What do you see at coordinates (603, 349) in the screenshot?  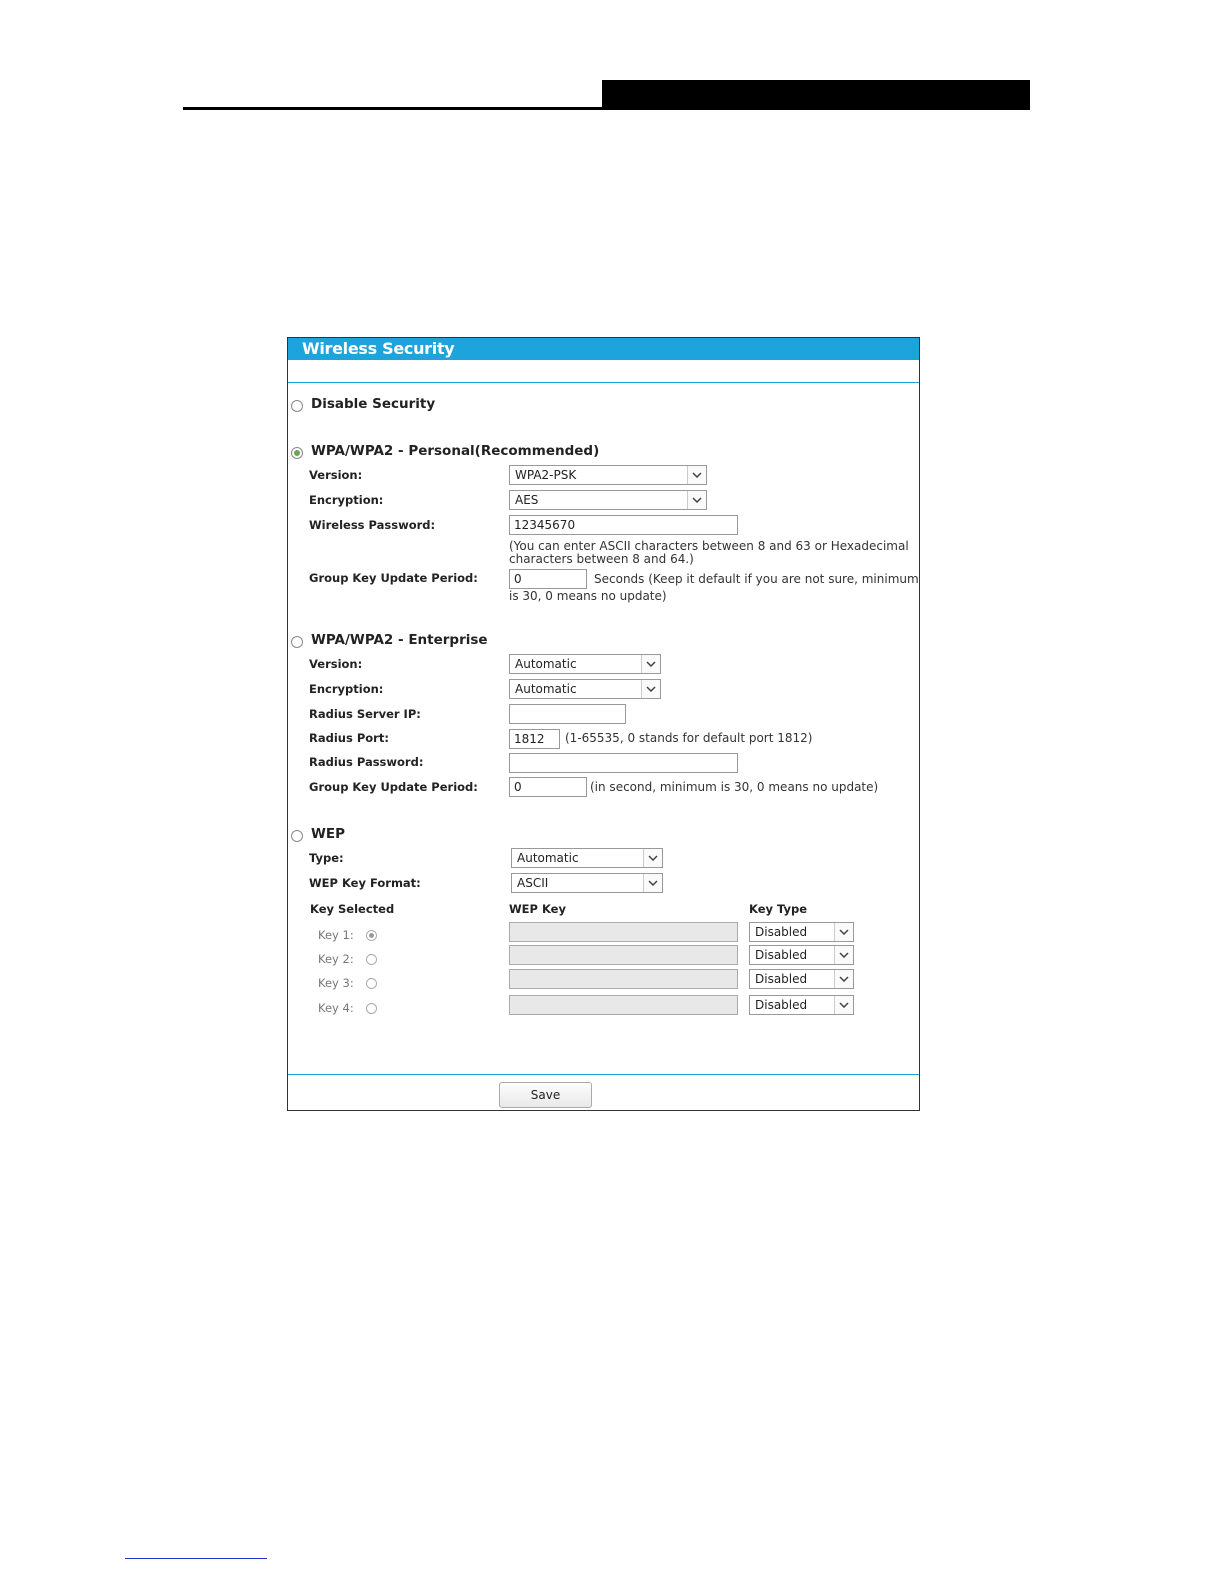 I see `panel-title: Wireless Security` at bounding box center [603, 349].